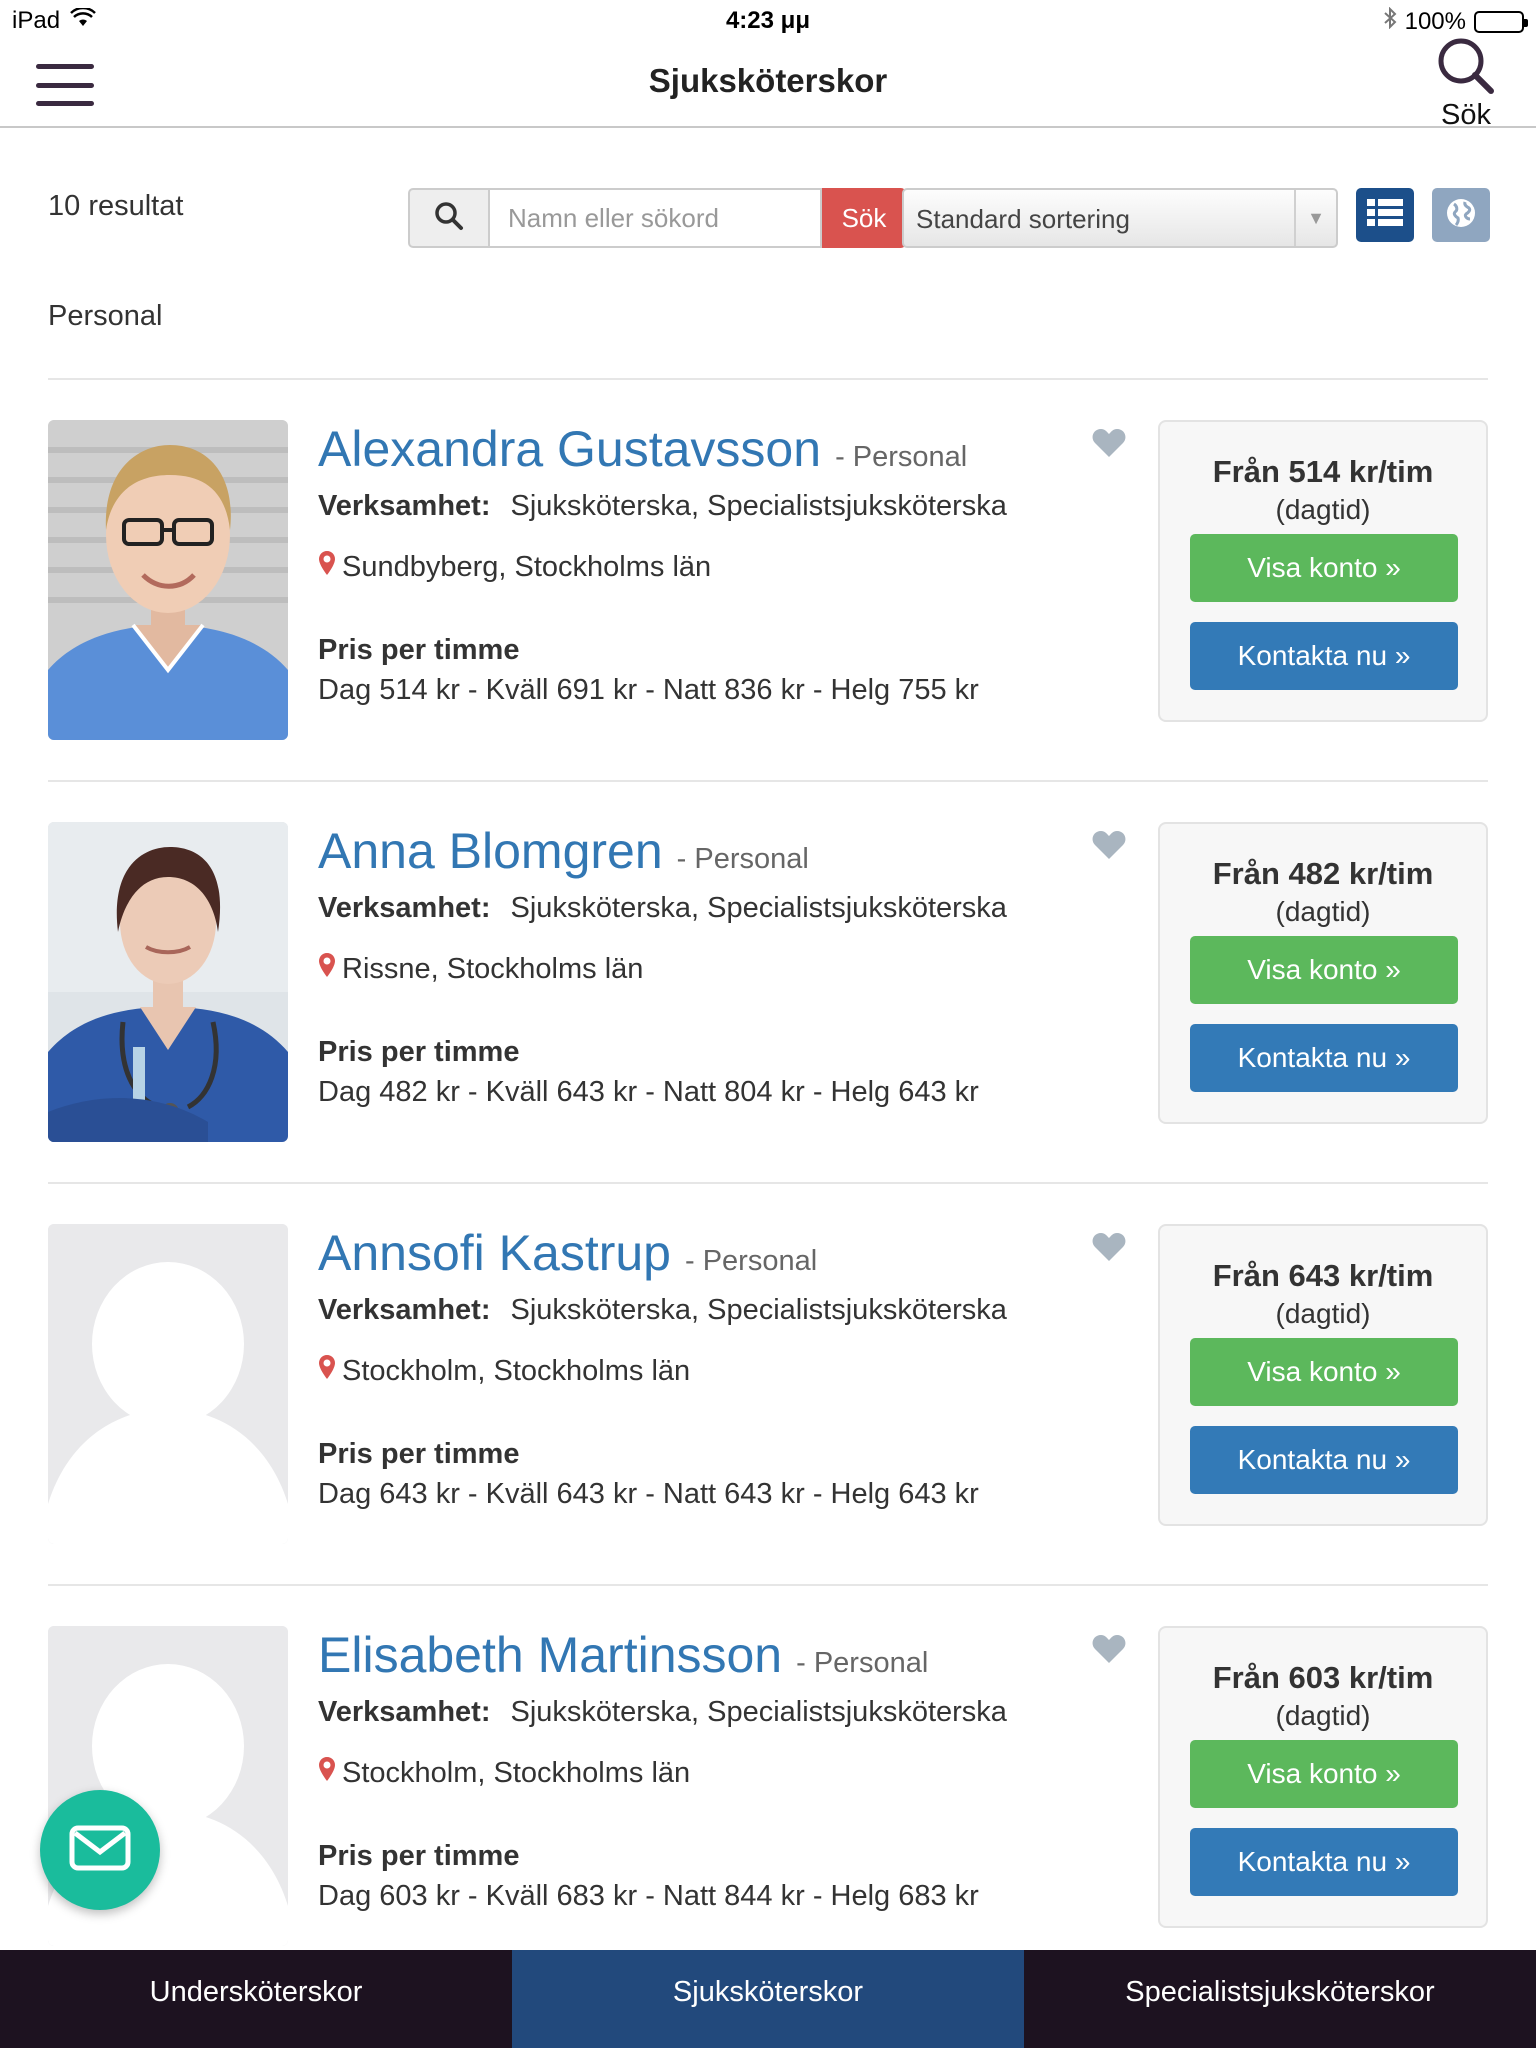 The image size is (1536, 2048). I want to click on page-title: Sjuksköterskor, so click(768, 80).